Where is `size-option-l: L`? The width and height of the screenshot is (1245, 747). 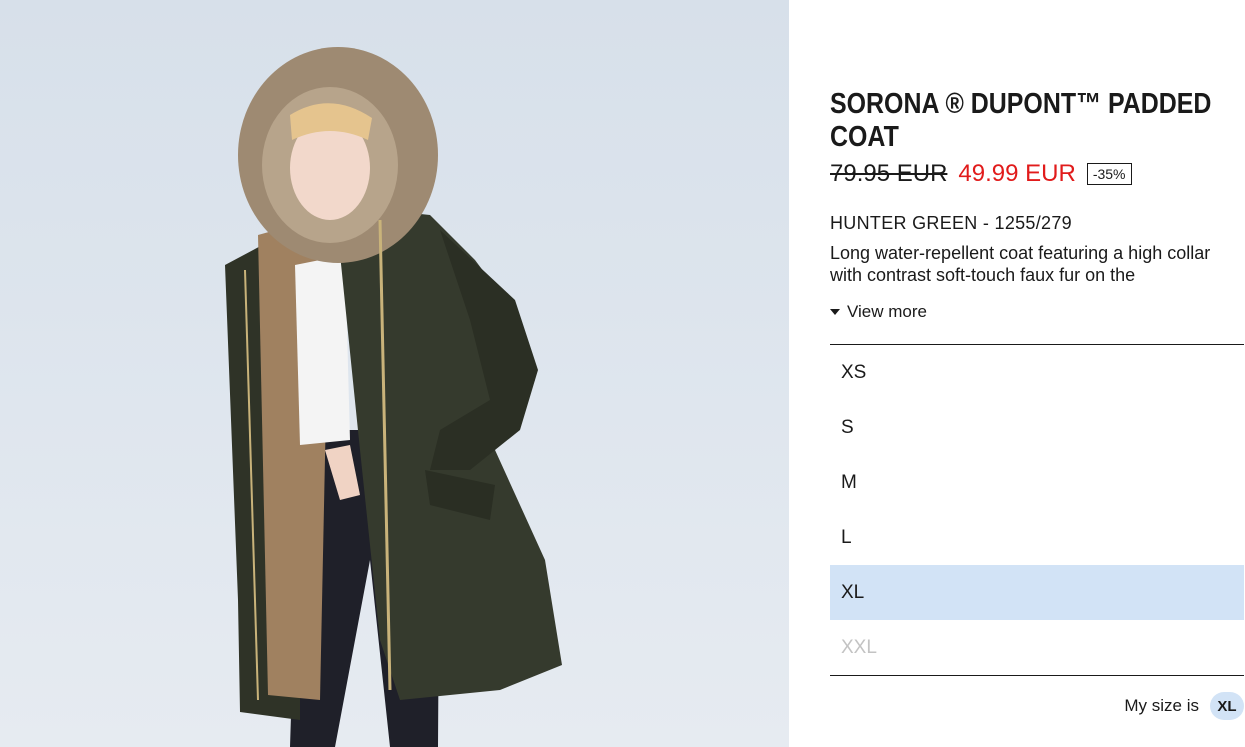
size-option-l: L is located at coordinates (1037, 537).